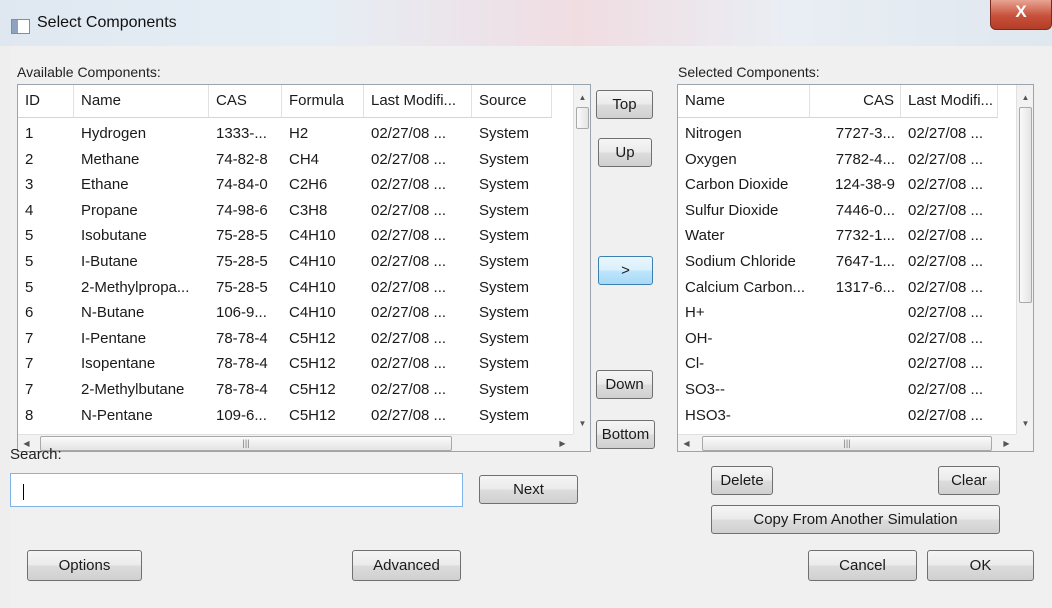 The image size is (1052, 608). What do you see at coordinates (969, 480) in the screenshot?
I see `clear-button: Clear` at bounding box center [969, 480].